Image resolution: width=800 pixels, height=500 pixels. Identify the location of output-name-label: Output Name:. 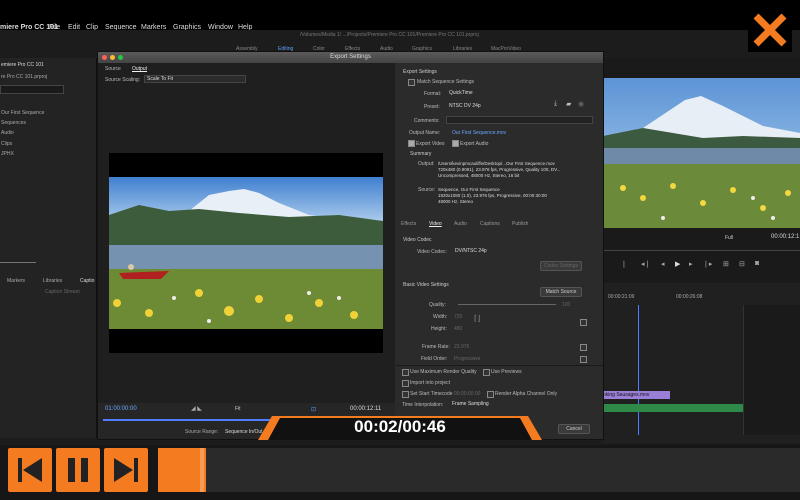
(425, 133).